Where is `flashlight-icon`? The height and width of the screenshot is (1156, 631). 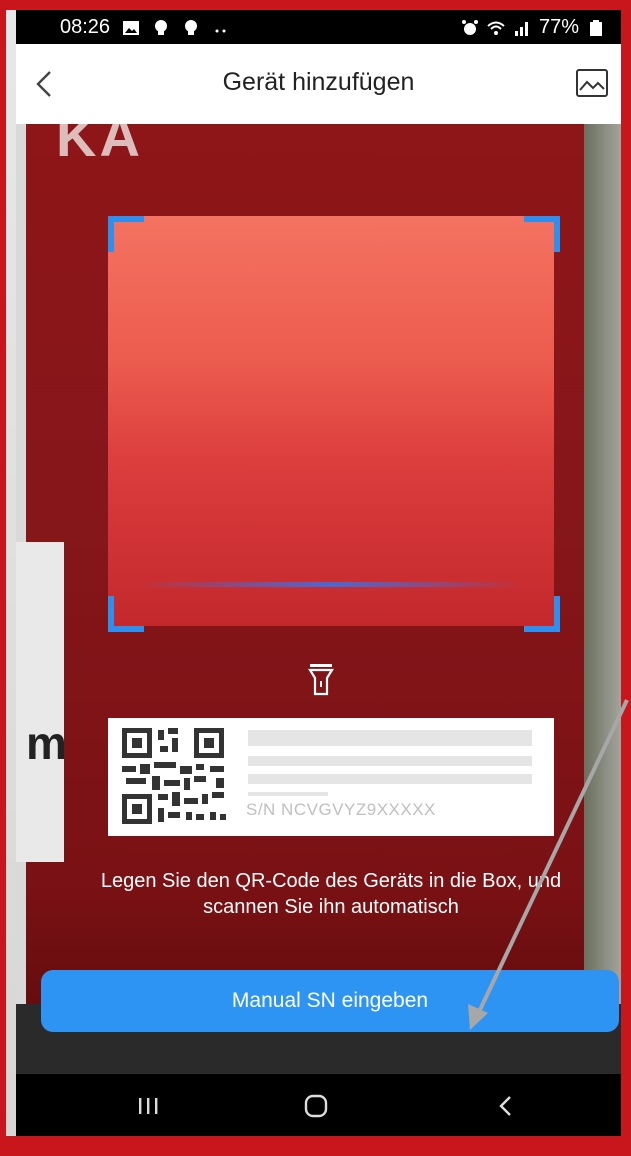
flashlight-icon is located at coordinates (321, 679).